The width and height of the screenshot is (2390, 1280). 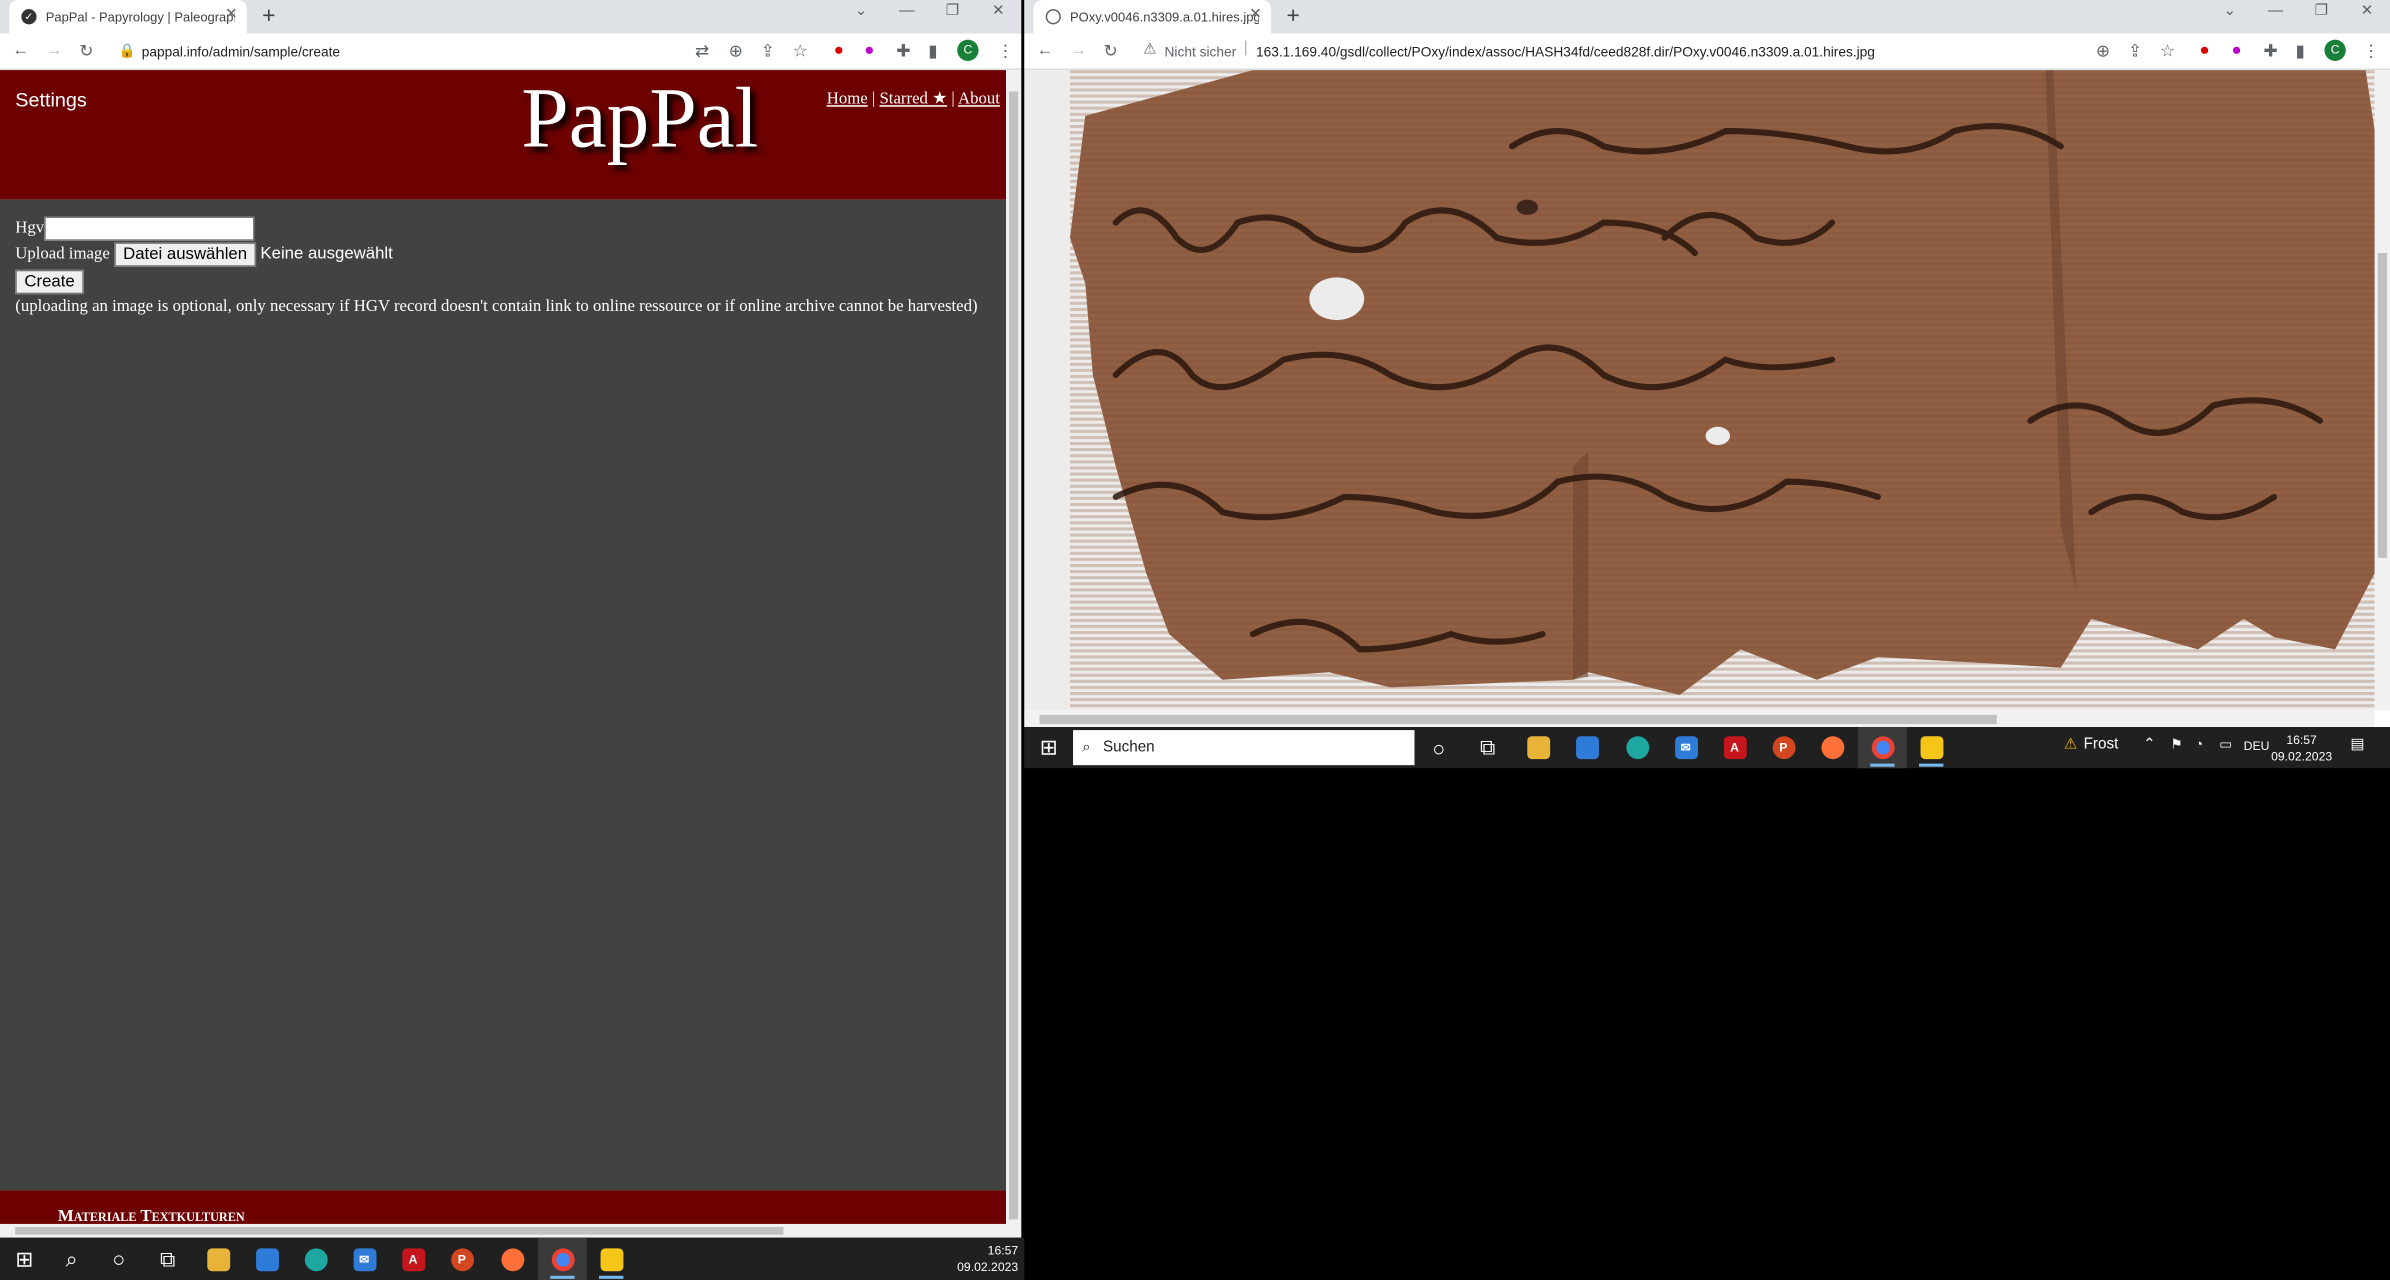 What do you see at coordinates (2177, 744) in the screenshot?
I see `network-icon: ⚑` at bounding box center [2177, 744].